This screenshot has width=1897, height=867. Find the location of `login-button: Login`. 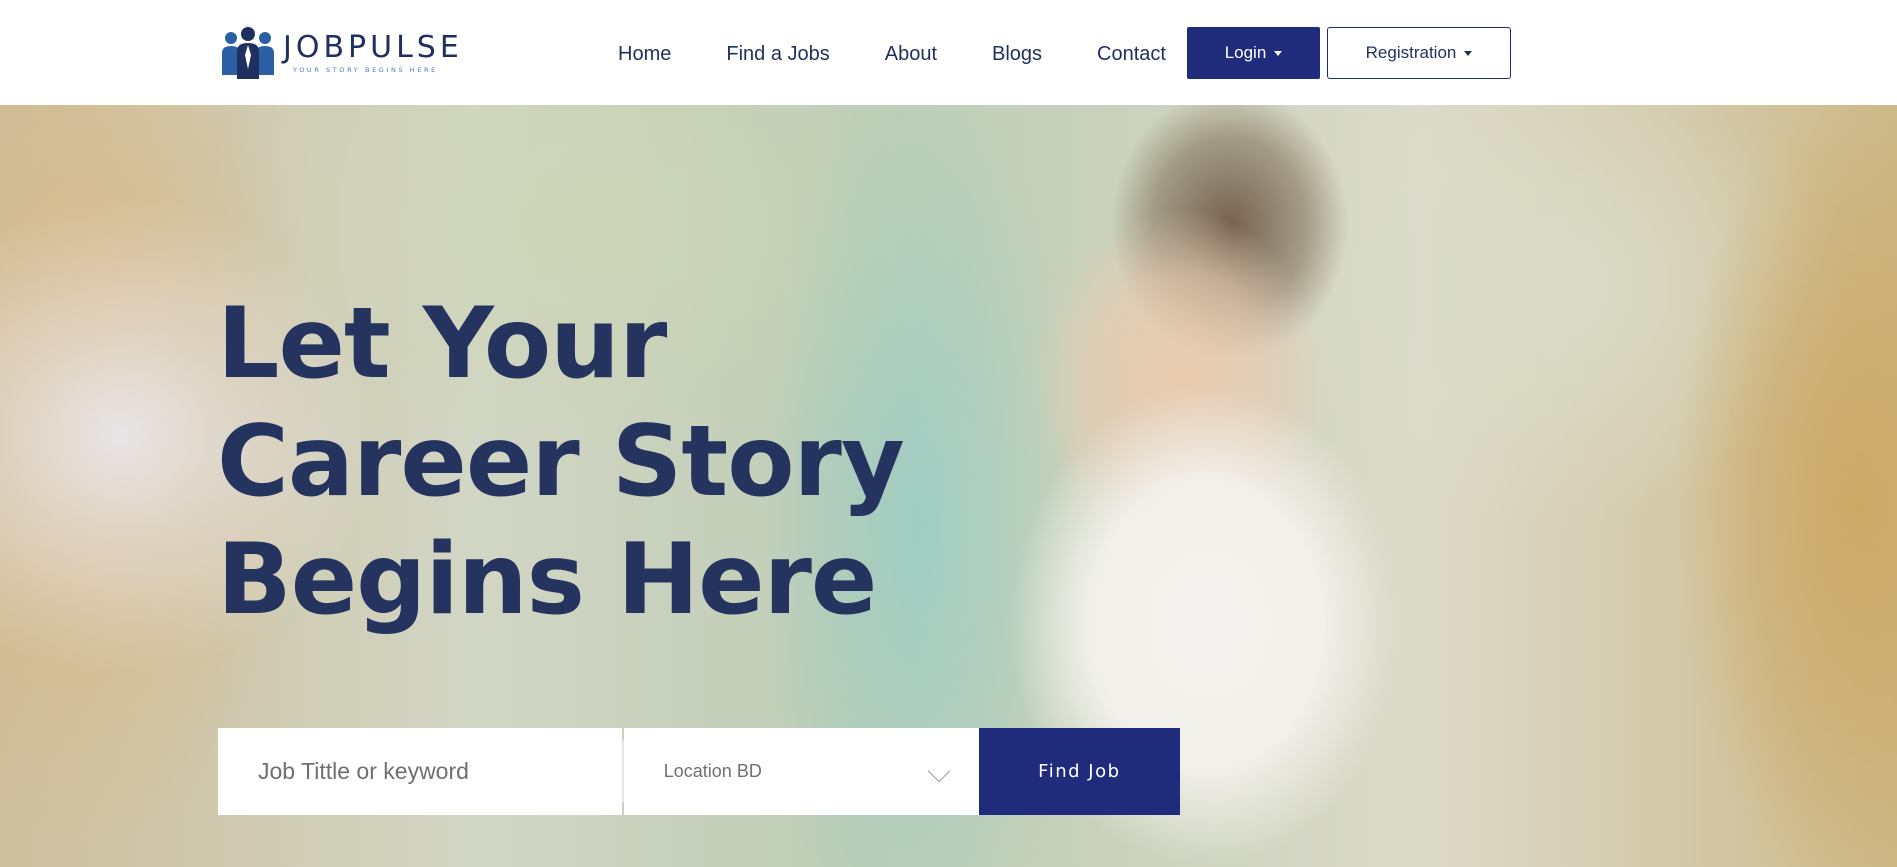

login-button: Login is located at coordinates (1253, 53).